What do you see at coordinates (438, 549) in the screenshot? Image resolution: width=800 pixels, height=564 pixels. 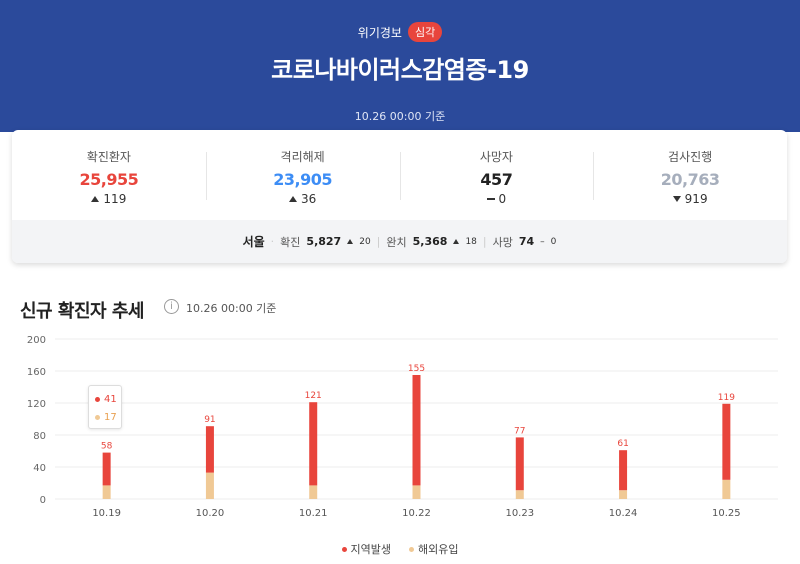 I see `legend-imported-label: 해외유입` at bounding box center [438, 549].